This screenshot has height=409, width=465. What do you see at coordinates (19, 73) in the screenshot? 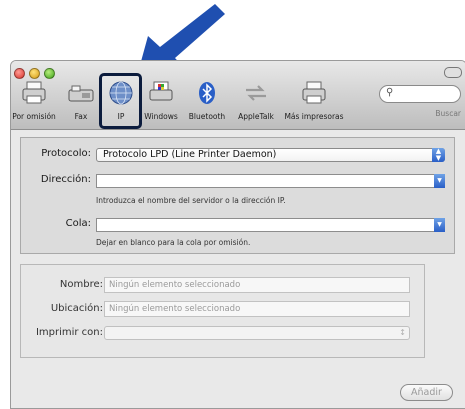
I see `close-window-button` at bounding box center [19, 73].